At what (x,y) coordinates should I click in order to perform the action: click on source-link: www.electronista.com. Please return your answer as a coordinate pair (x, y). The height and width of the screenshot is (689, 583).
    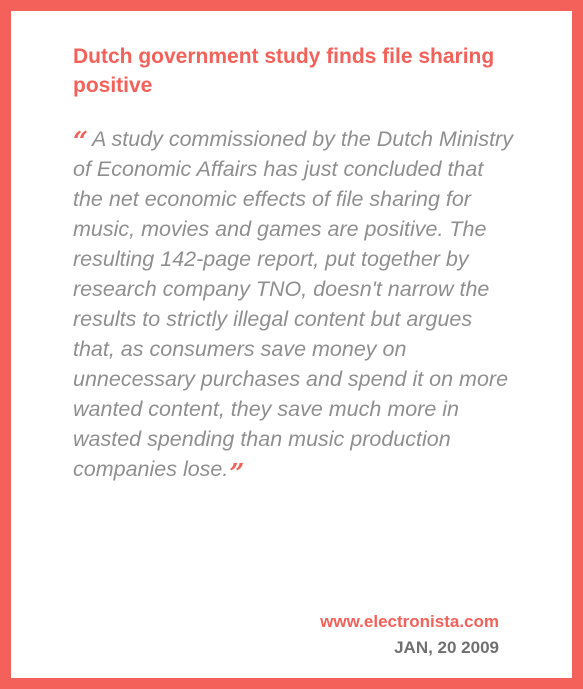
    Looking at the image, I should click on (409, 622).